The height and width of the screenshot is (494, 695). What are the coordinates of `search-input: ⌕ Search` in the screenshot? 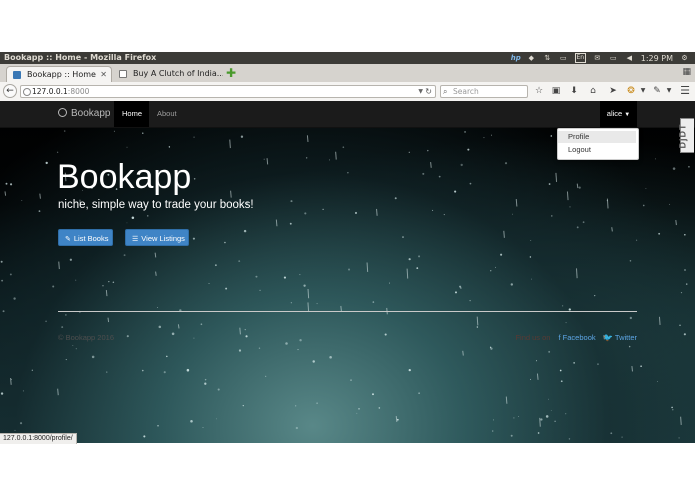 It's located at (484, 91).